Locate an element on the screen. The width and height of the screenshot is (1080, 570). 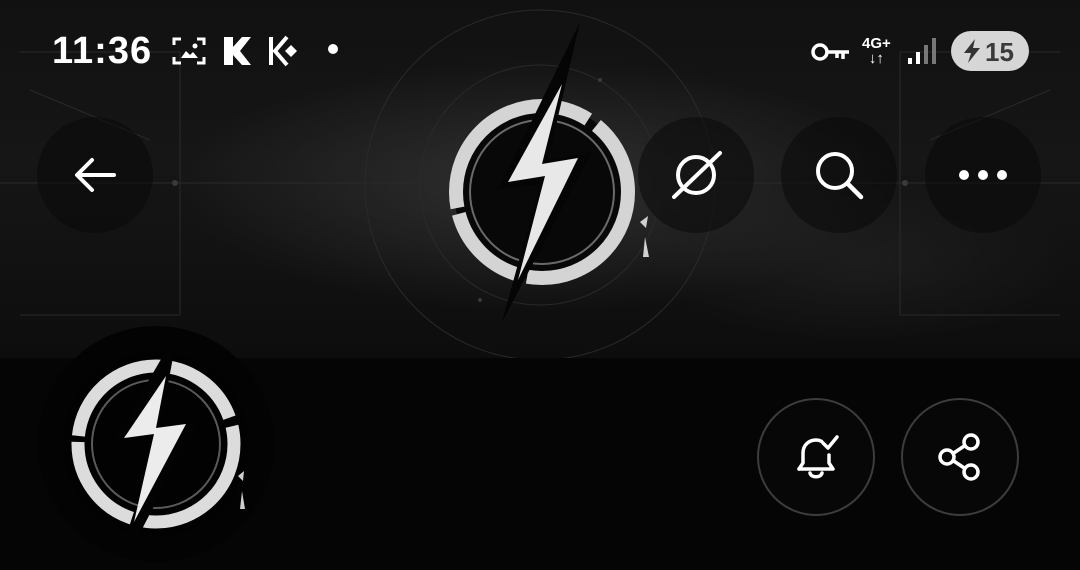
more-options-button is located at coordinates (983, 175).